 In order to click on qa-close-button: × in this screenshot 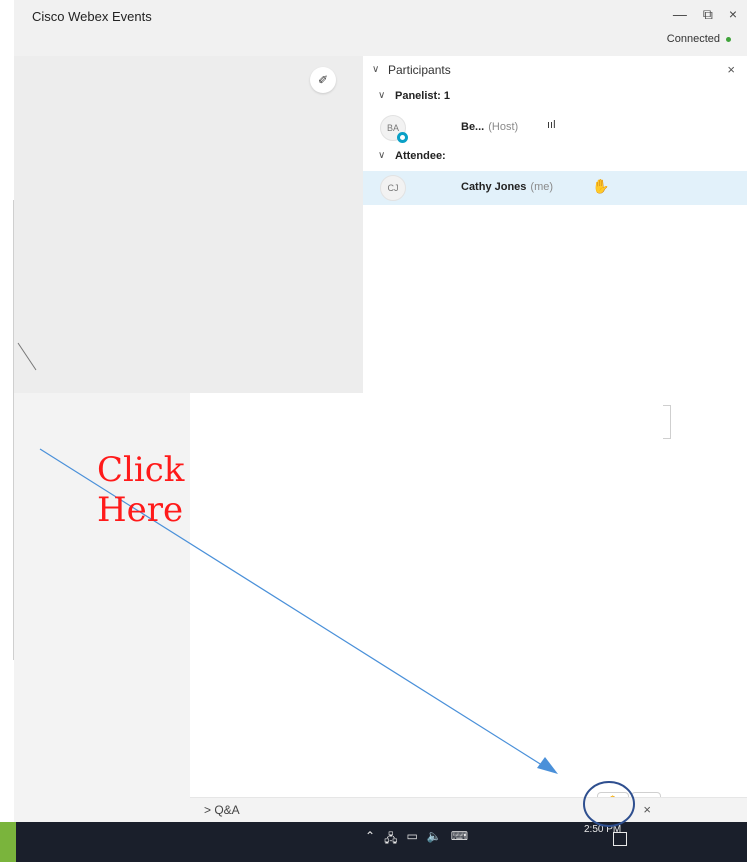, I will do `click(647, 809)`.